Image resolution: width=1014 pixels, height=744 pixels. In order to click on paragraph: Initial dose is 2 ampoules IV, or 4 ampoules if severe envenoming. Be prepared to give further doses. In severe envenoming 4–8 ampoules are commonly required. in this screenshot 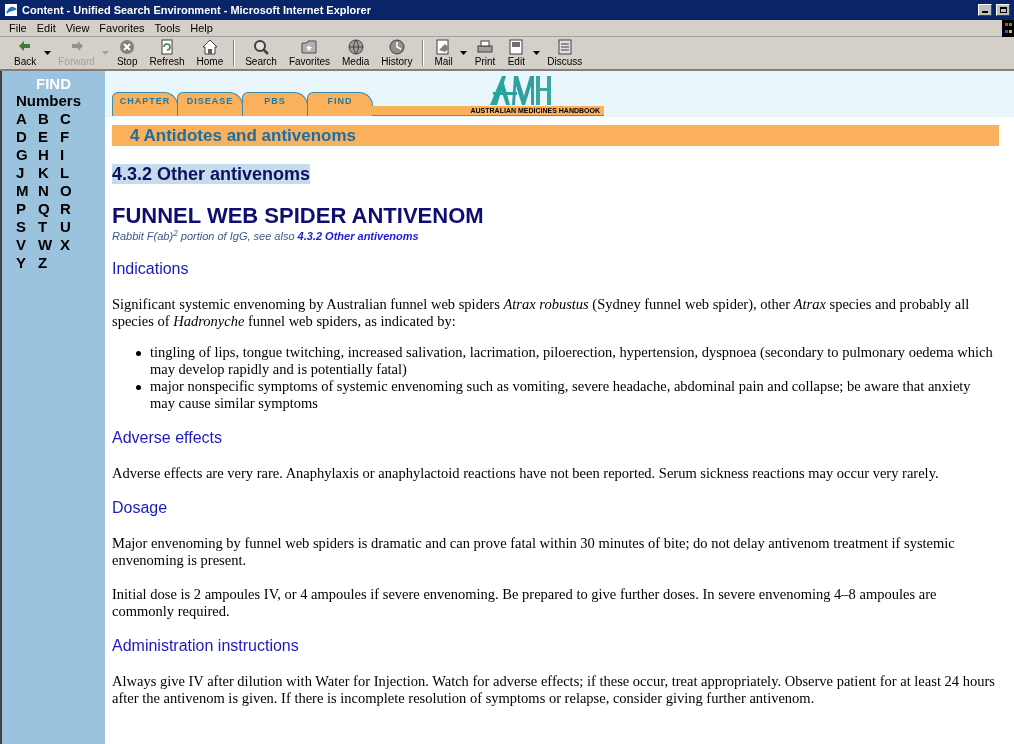, I will do `click(525, 603)`.